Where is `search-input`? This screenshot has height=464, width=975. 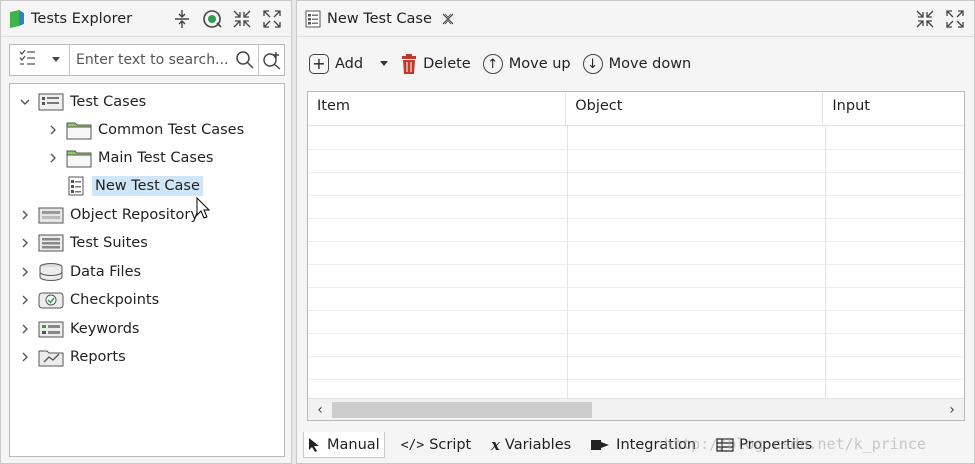 search-input is located at coordinates (151, 60).